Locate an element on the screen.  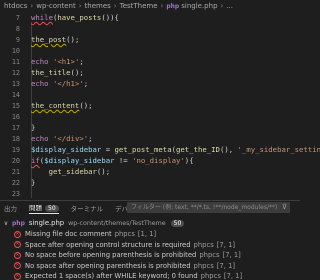
code-line: 14 is located at coordinates (150, 94).